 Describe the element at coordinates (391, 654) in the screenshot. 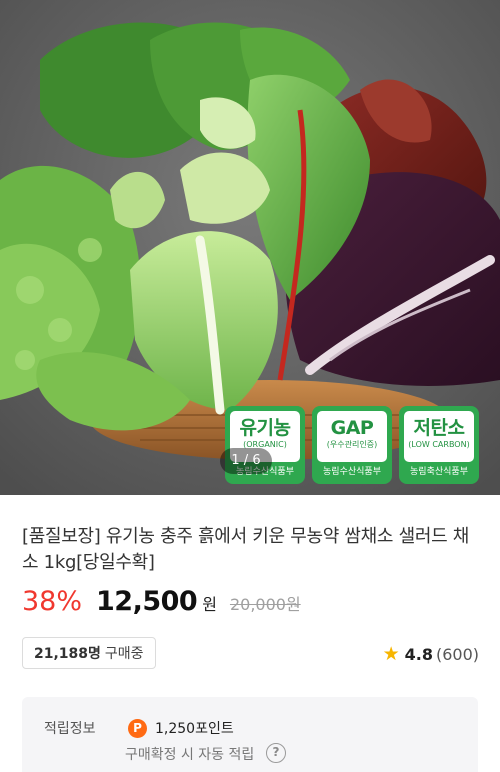

I see `star-icon: ★` at that location.